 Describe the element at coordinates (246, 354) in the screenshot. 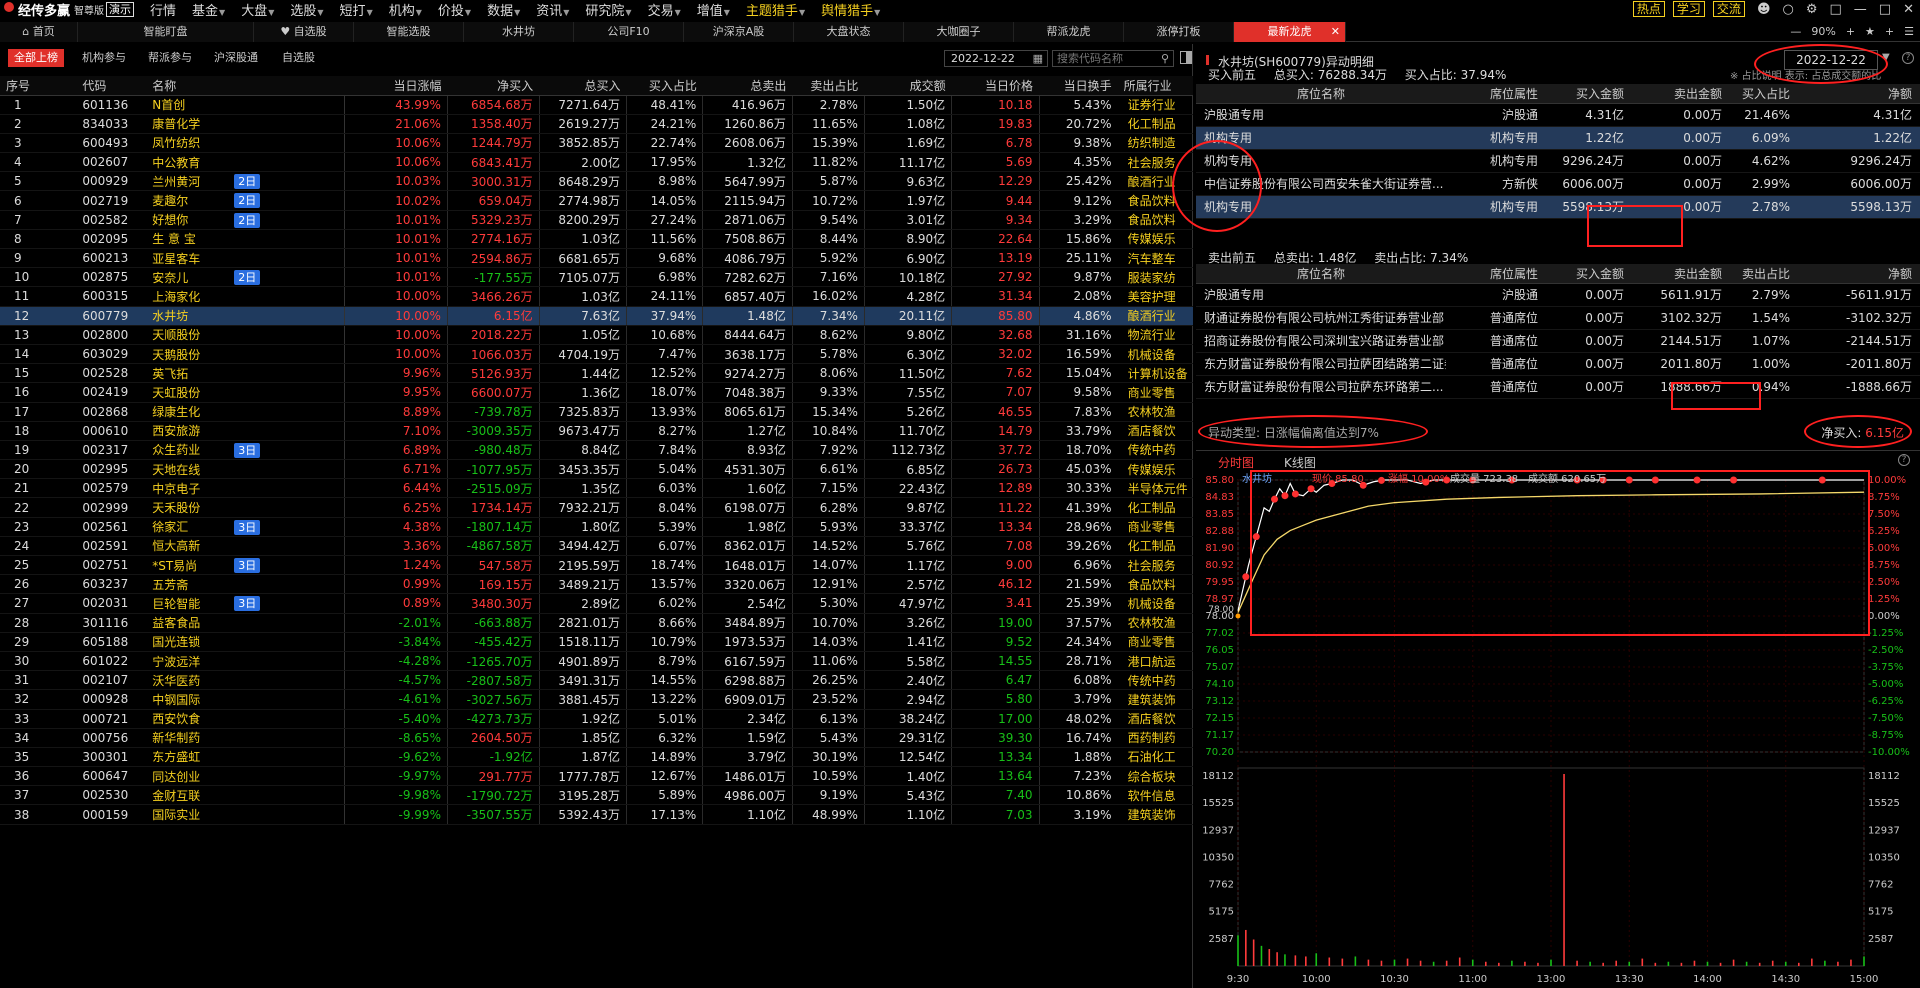

I see `cell-name: 天鹅股份` at that location.